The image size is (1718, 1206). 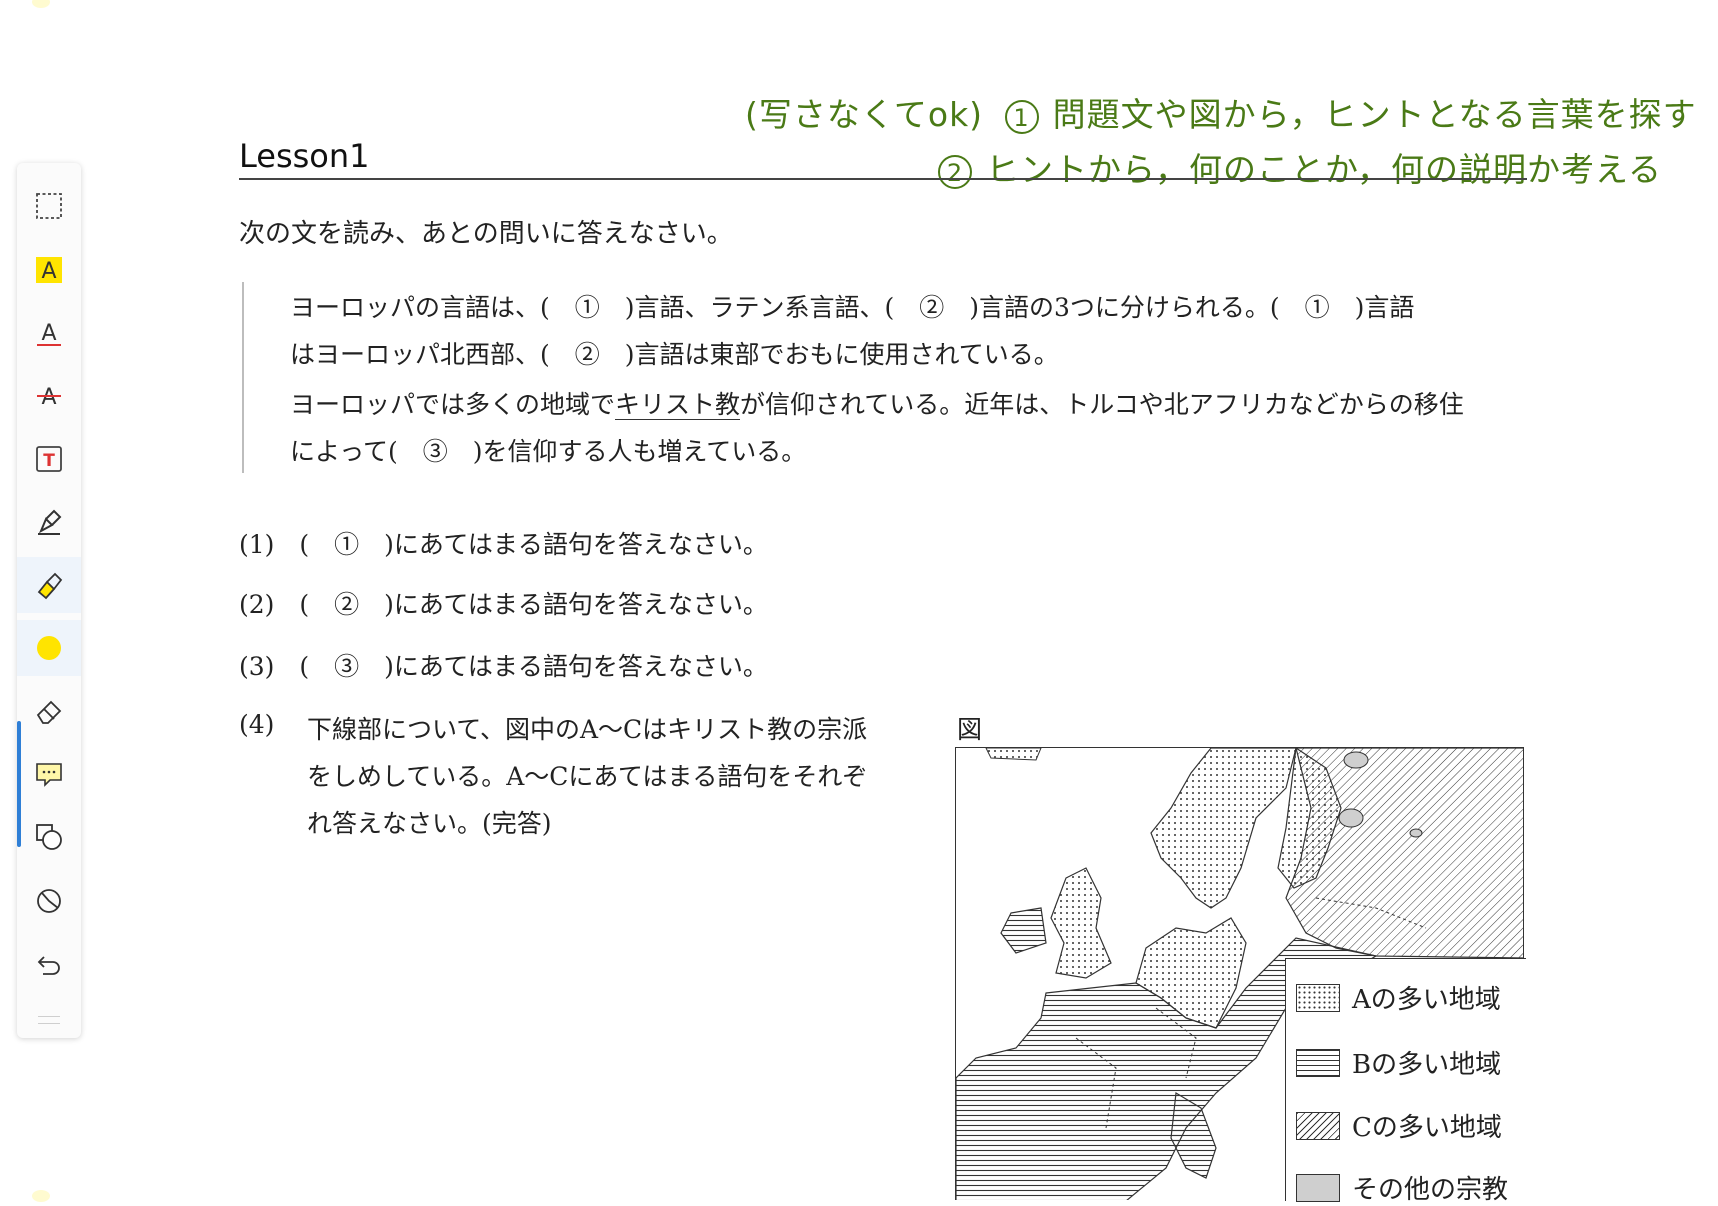 I want to click on handwritten-note-line2: 2 ヒントから，何のことか，何の説明か考える, so click(x=1300, y=167).